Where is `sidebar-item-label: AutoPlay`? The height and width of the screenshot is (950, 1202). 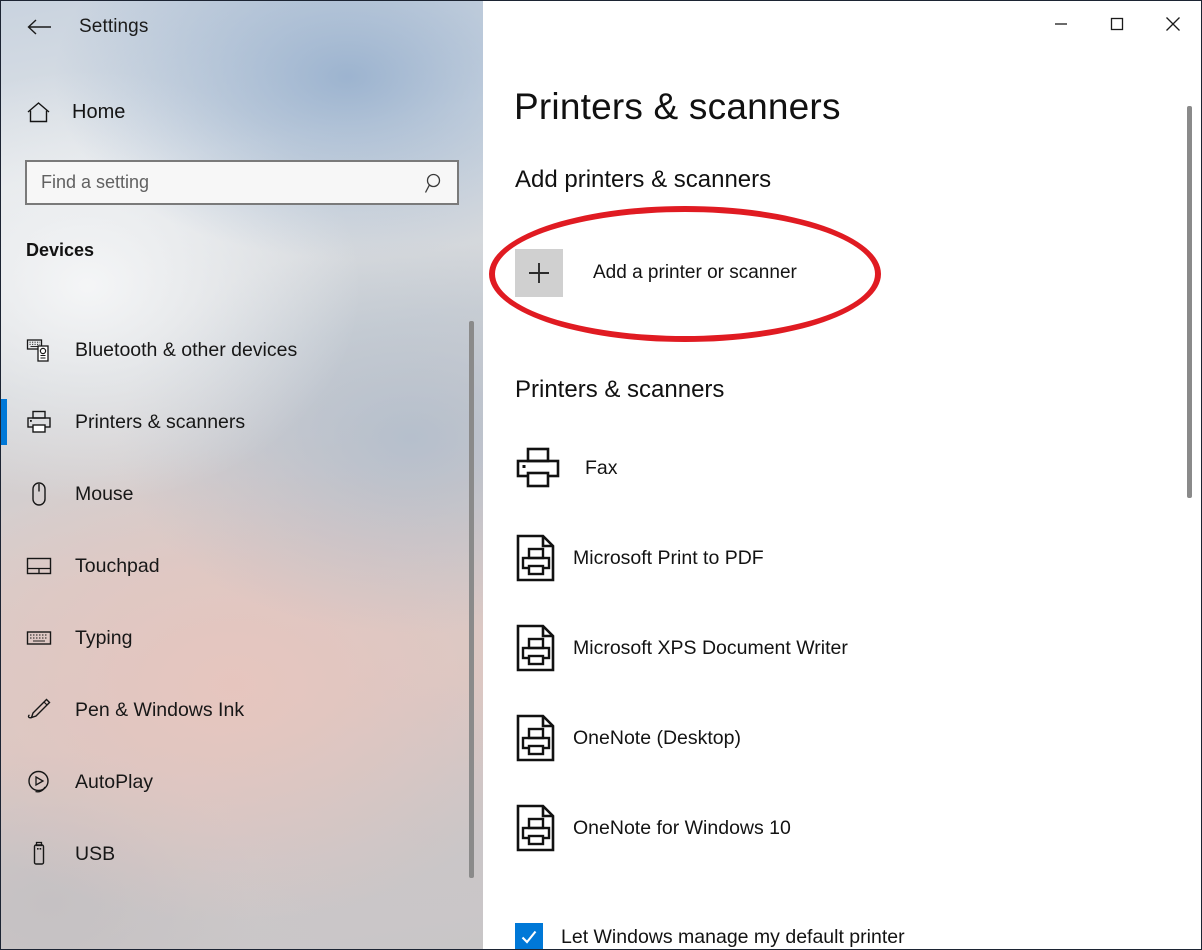
sidebar-item-label: AutoPlay is located at coordinates (114, 781).